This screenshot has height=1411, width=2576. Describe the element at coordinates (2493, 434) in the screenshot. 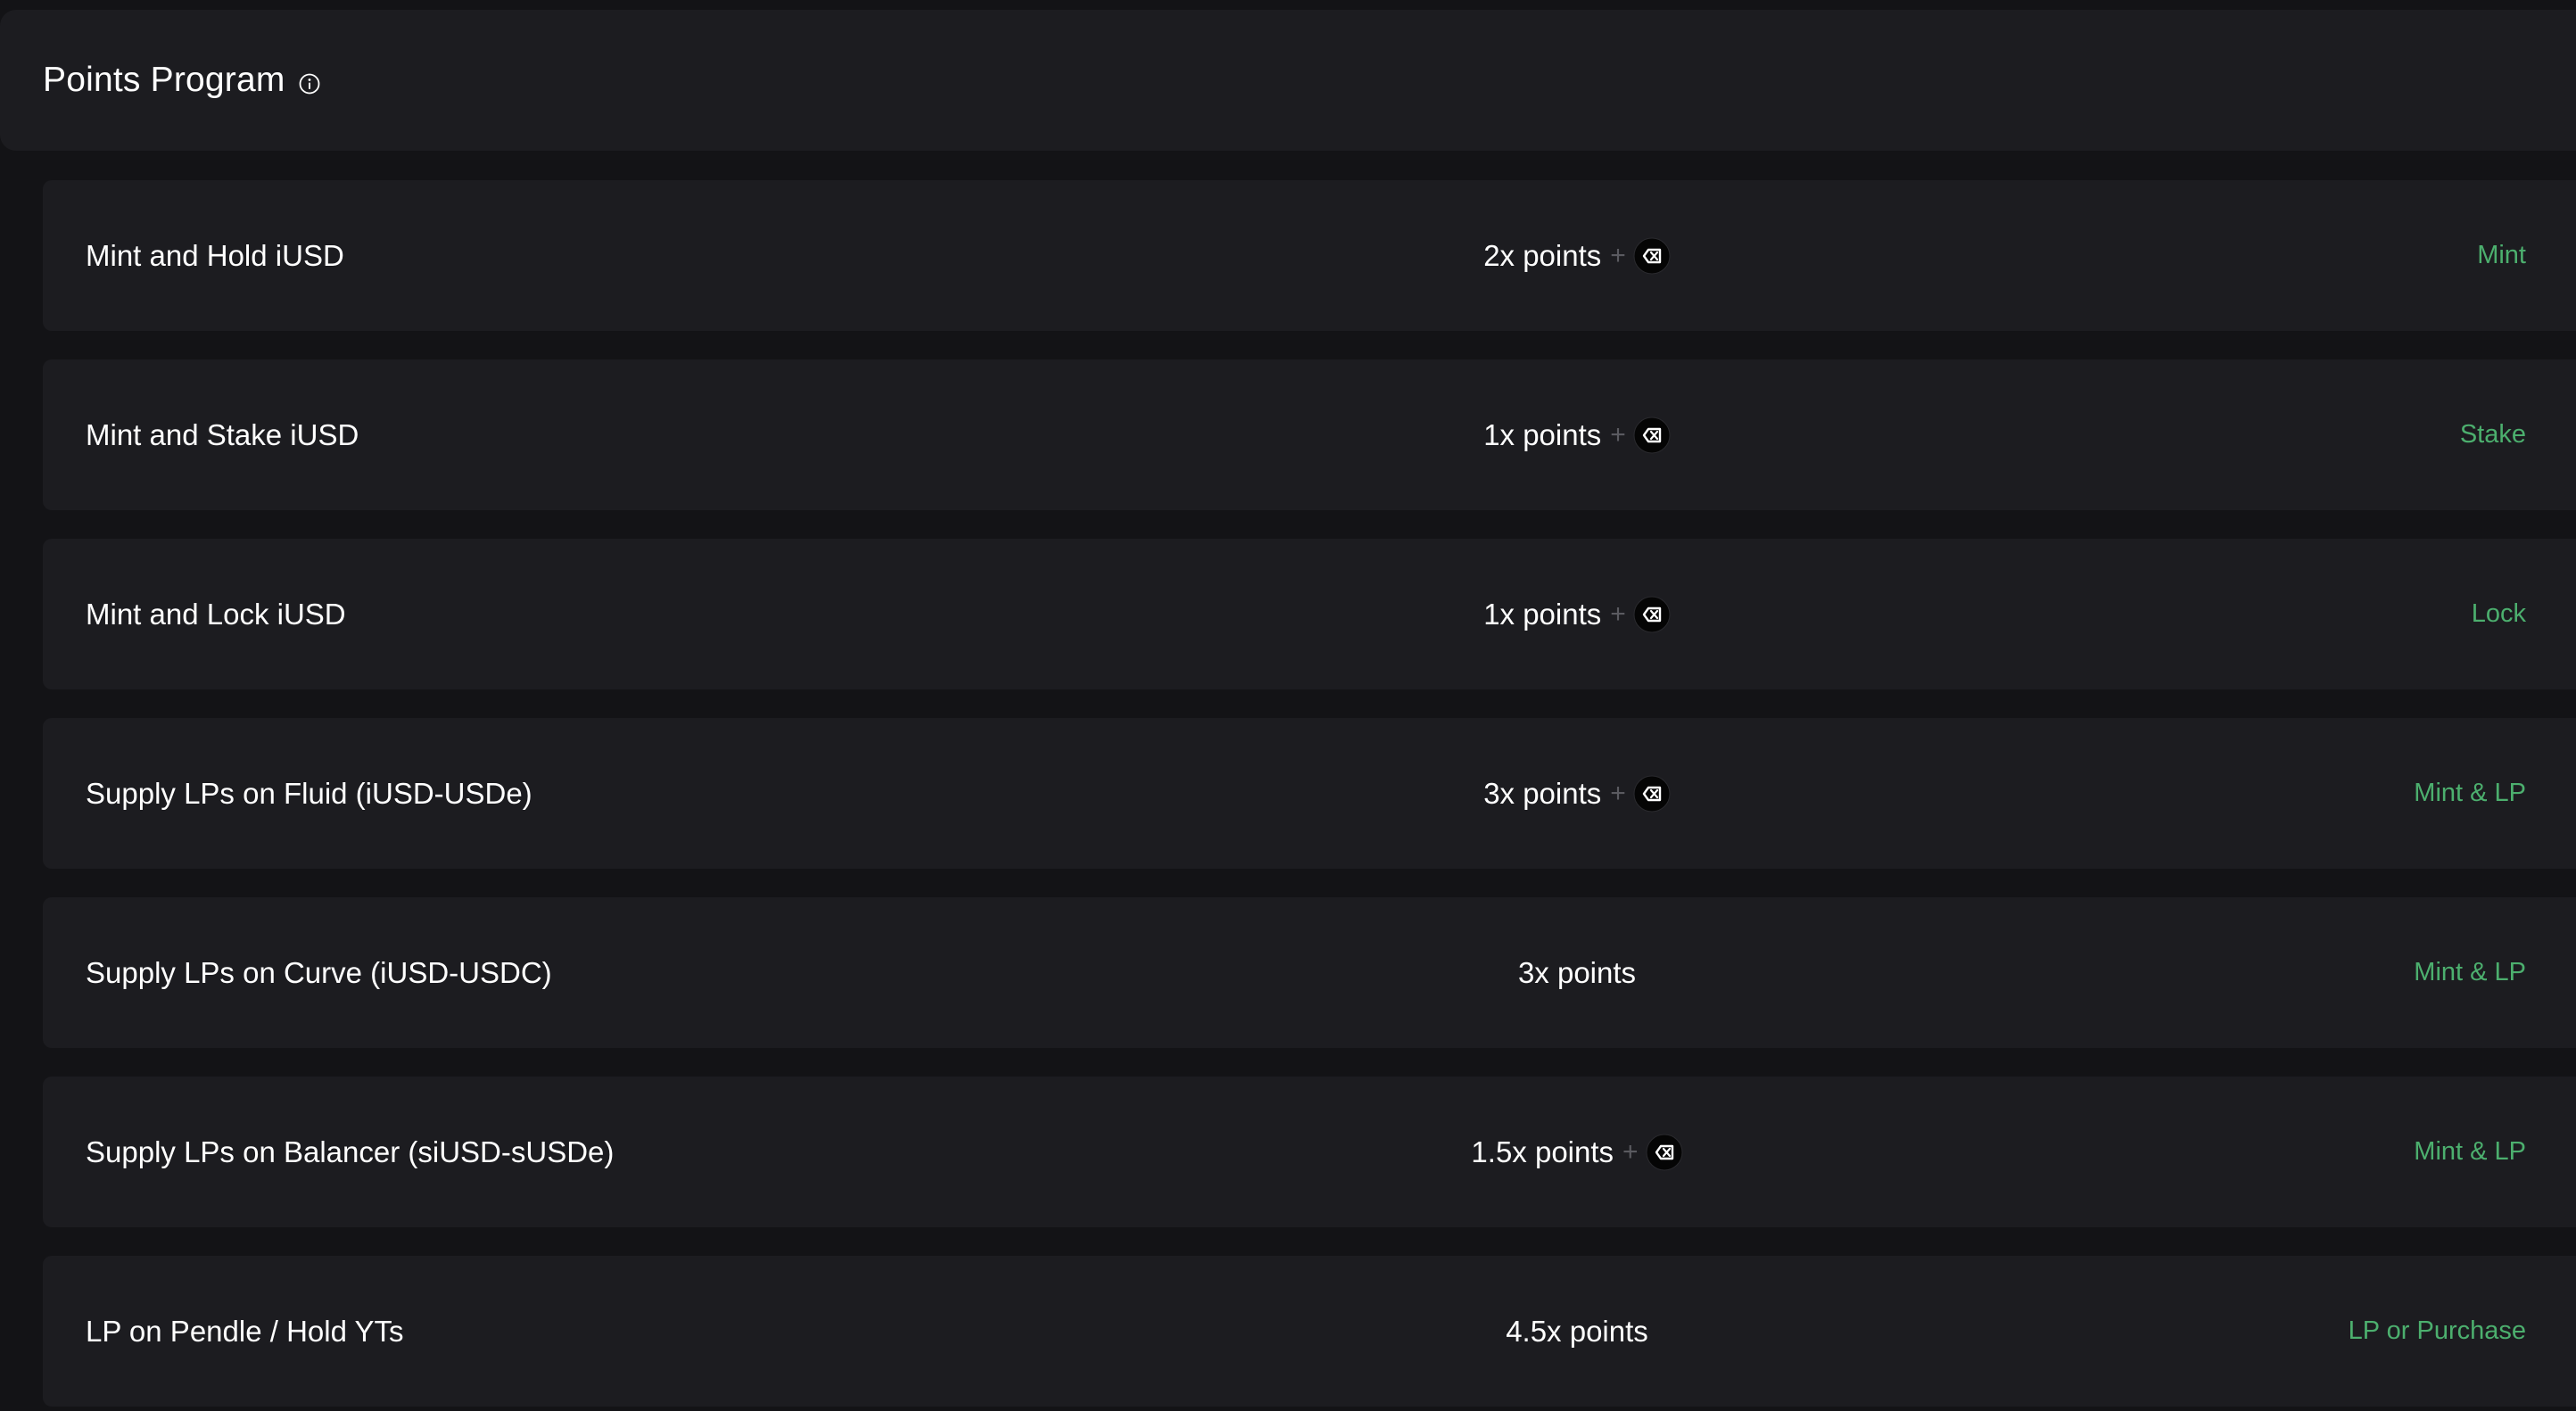

I see `stake-button: Stake` at that location.